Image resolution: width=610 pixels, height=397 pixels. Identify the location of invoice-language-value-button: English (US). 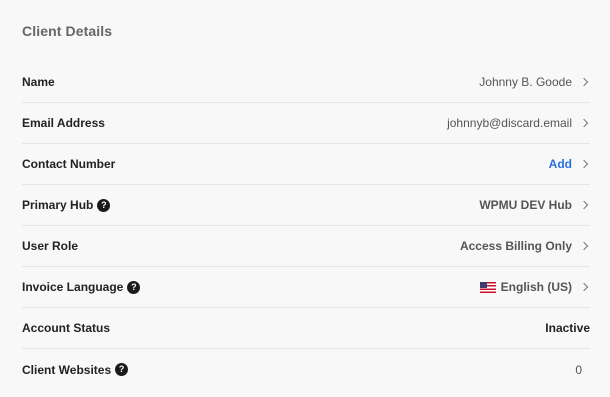
(534, 287).